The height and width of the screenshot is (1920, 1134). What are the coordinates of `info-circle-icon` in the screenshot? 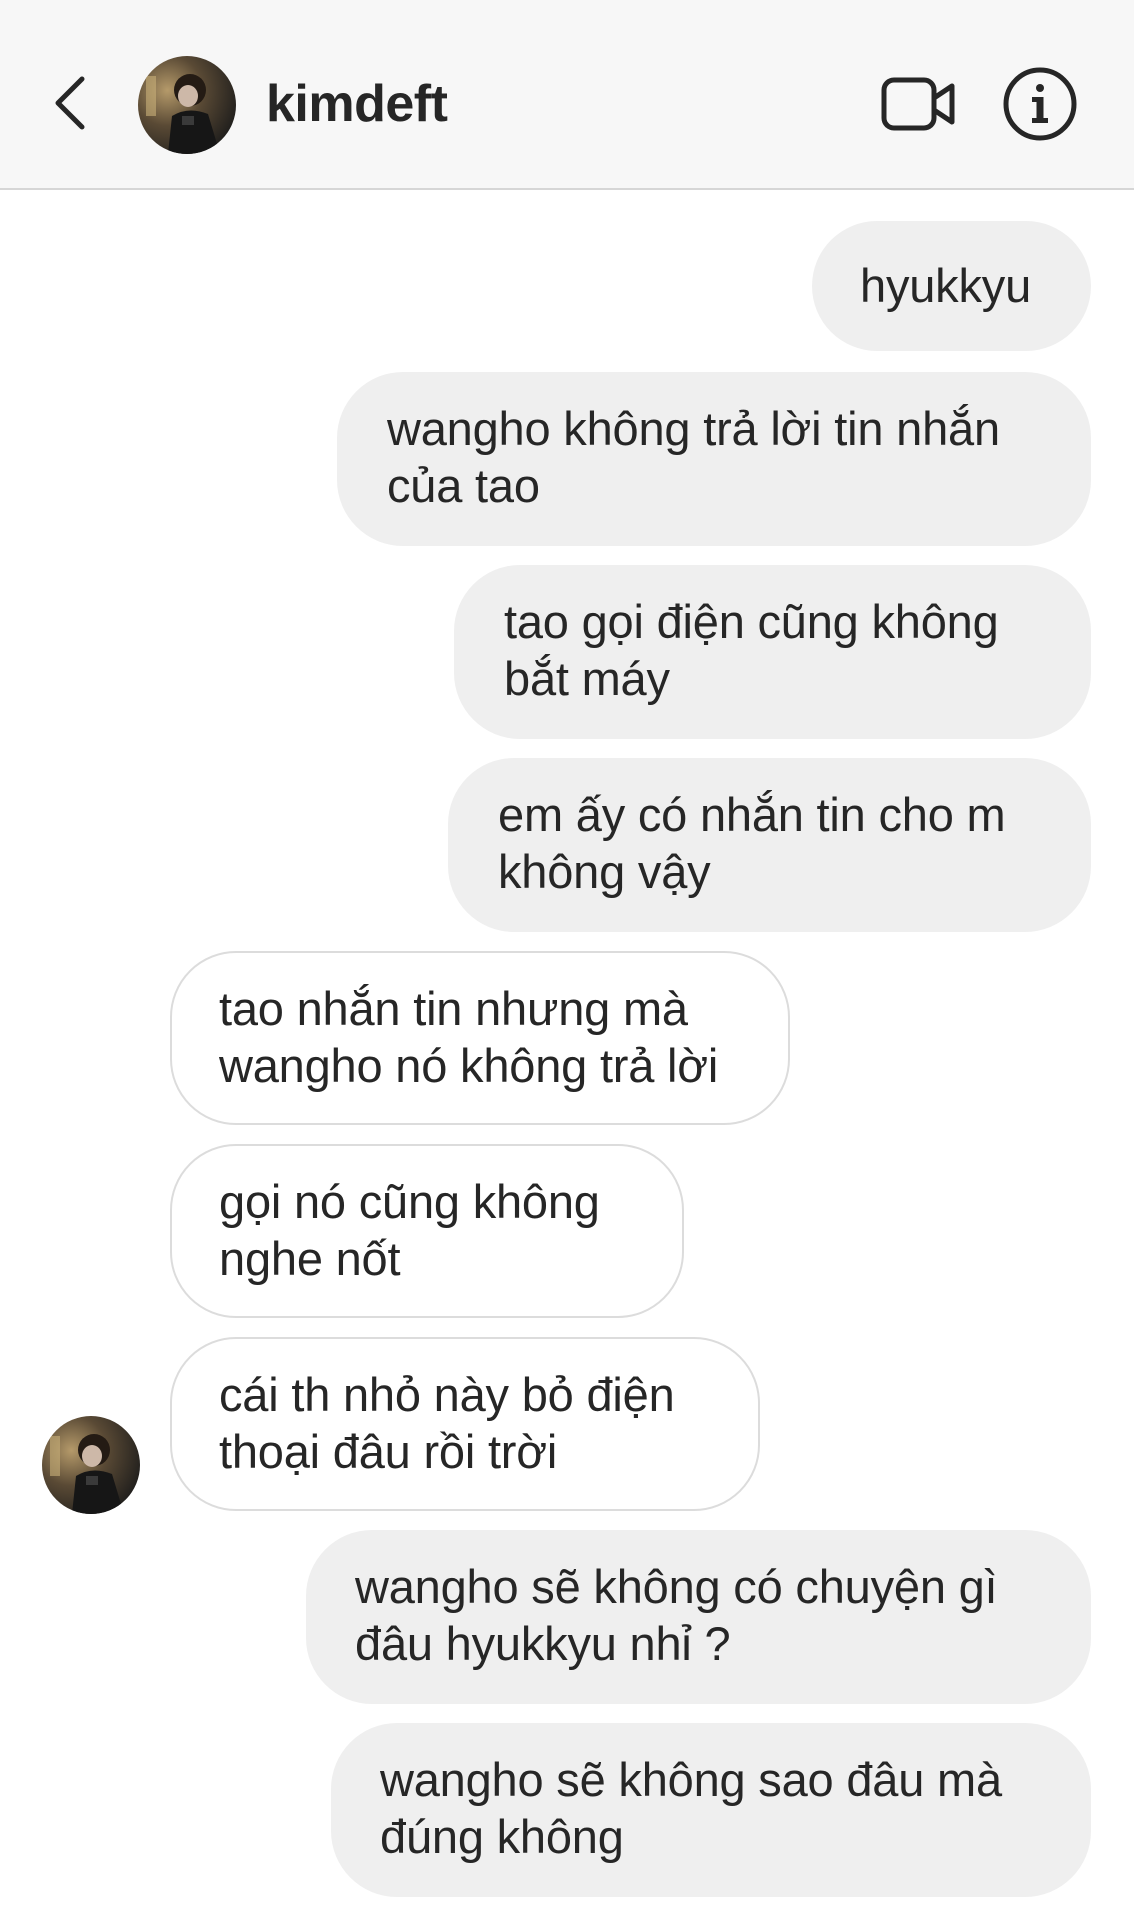 It's located at (1040, 104).